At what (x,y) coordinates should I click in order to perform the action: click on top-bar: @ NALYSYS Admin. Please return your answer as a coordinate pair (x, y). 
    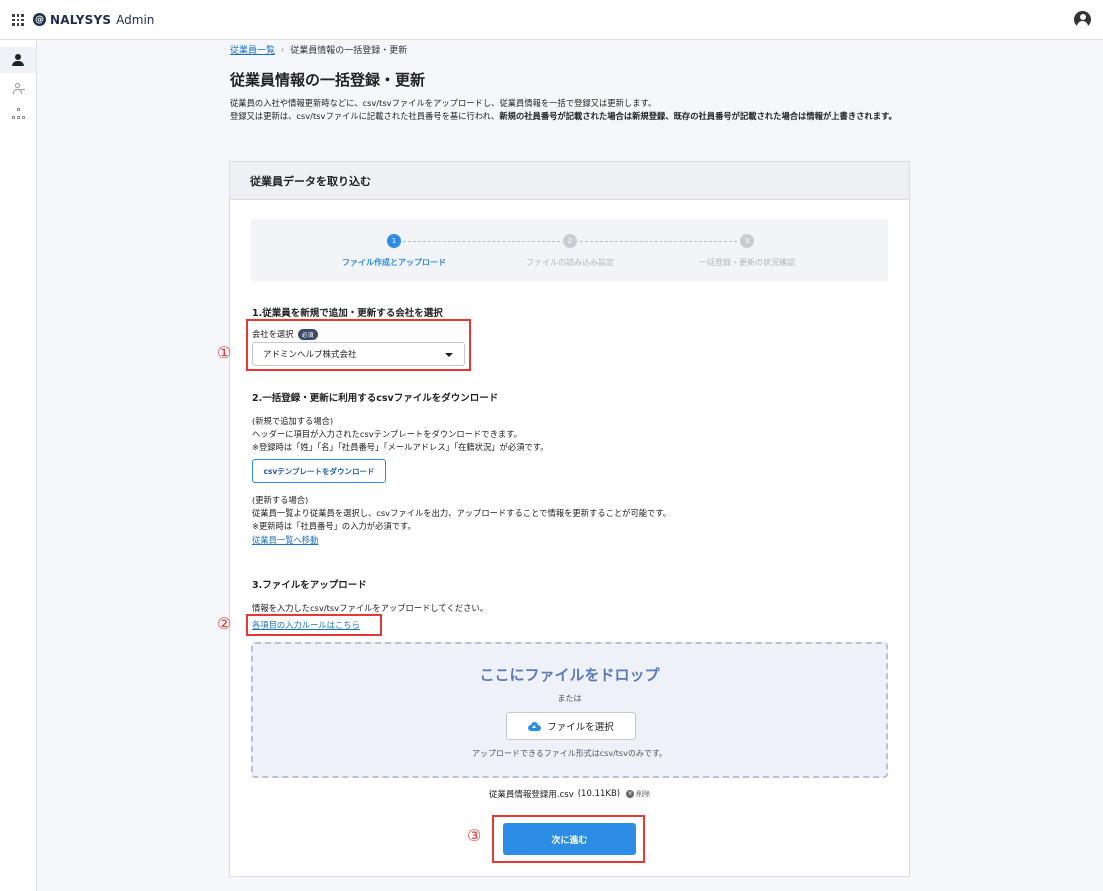
    Looking at the image, I should click on (551, 20).